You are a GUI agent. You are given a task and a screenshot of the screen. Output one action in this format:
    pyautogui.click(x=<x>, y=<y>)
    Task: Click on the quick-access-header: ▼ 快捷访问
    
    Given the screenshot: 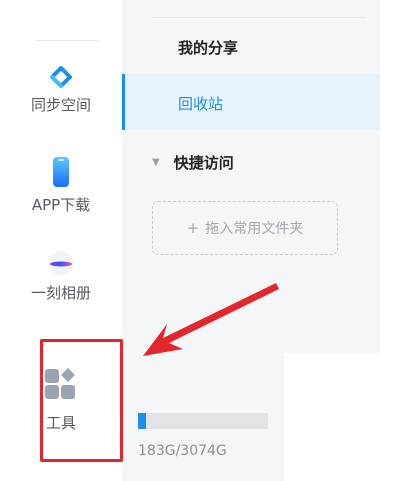 What is the action you would take?
    pyautogui.click(x=193, y=162)
    